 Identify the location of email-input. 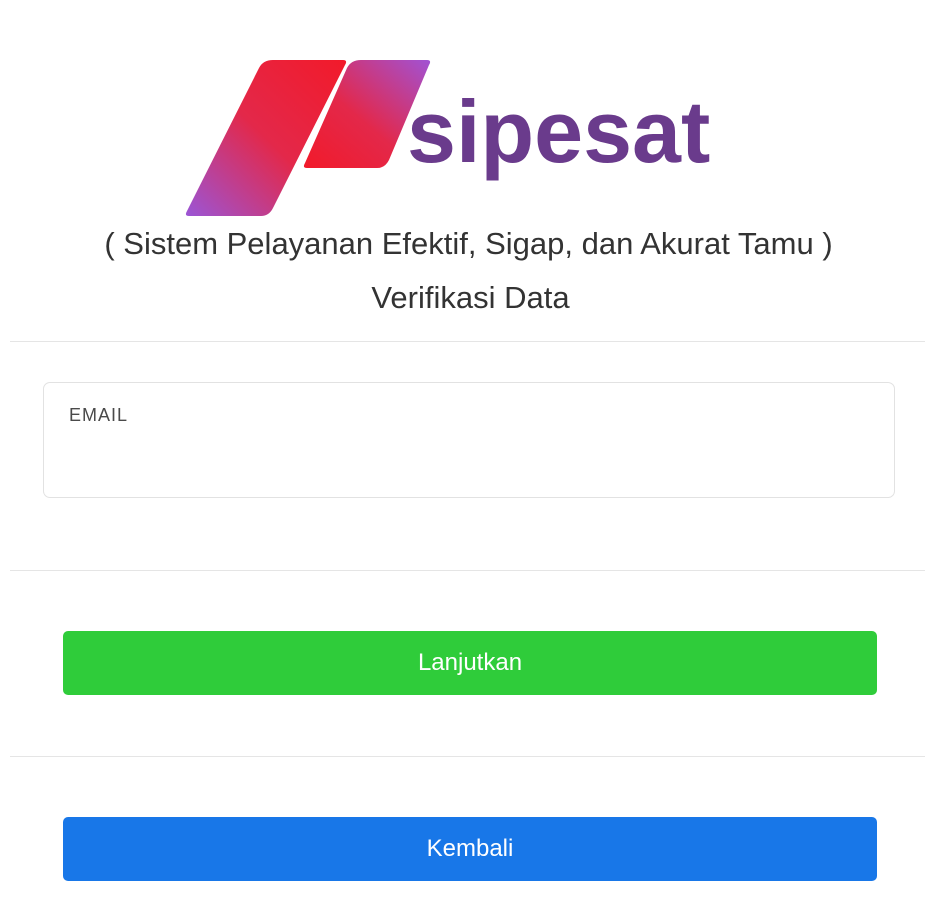
(468, 459).